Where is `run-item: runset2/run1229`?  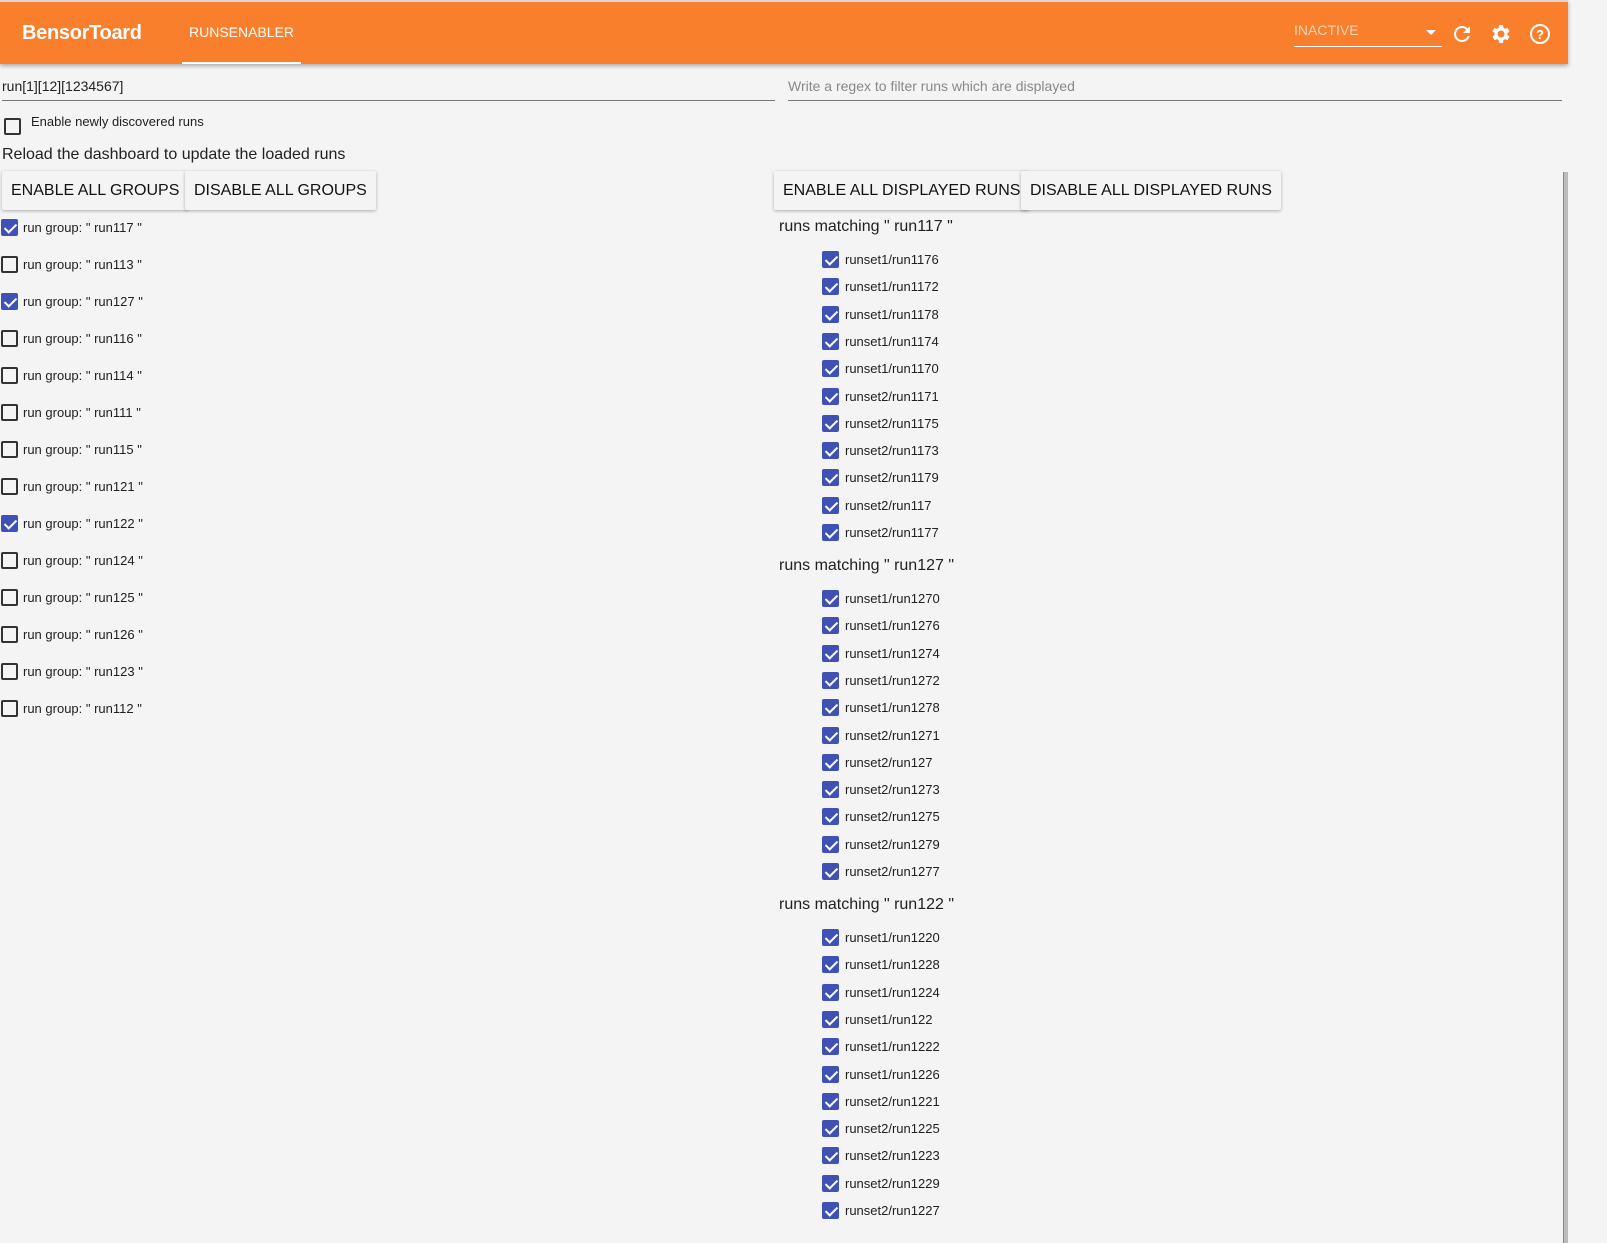 run-item: runset2/run1229 is located at coordinates (881, 1183).